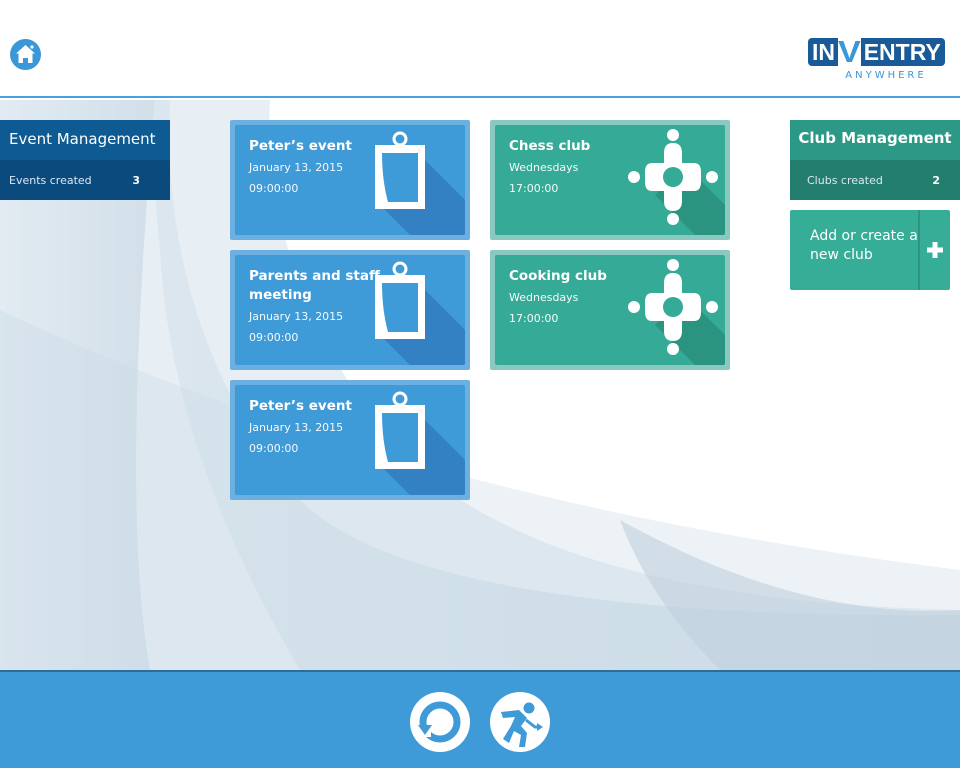 This screenshot has height=768, width=960. I want to click on clubs-created-row: Clubs created 2, so click(875, 180).